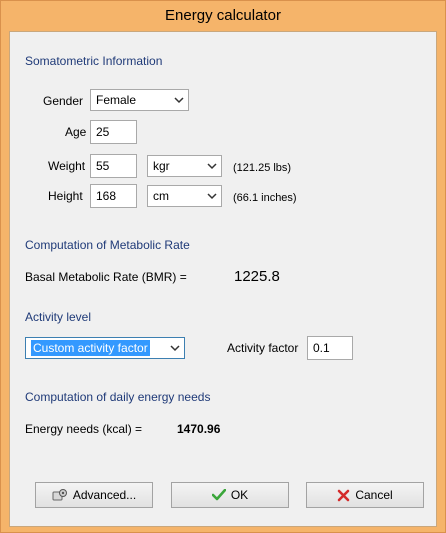  Describe the element at coordinates (199, 429) in the screenshot. I see `energy-needs-value: 1470.96` at that location.